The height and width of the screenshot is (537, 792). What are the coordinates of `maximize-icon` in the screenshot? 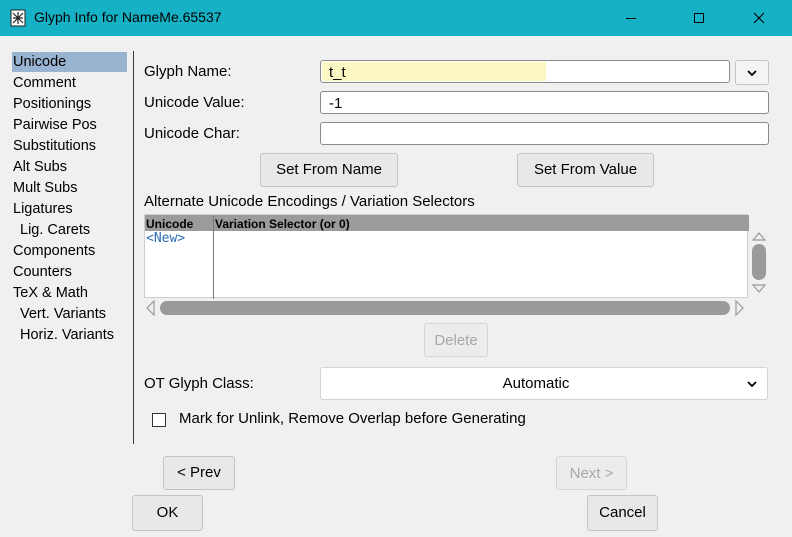 It's located at (699, 18).